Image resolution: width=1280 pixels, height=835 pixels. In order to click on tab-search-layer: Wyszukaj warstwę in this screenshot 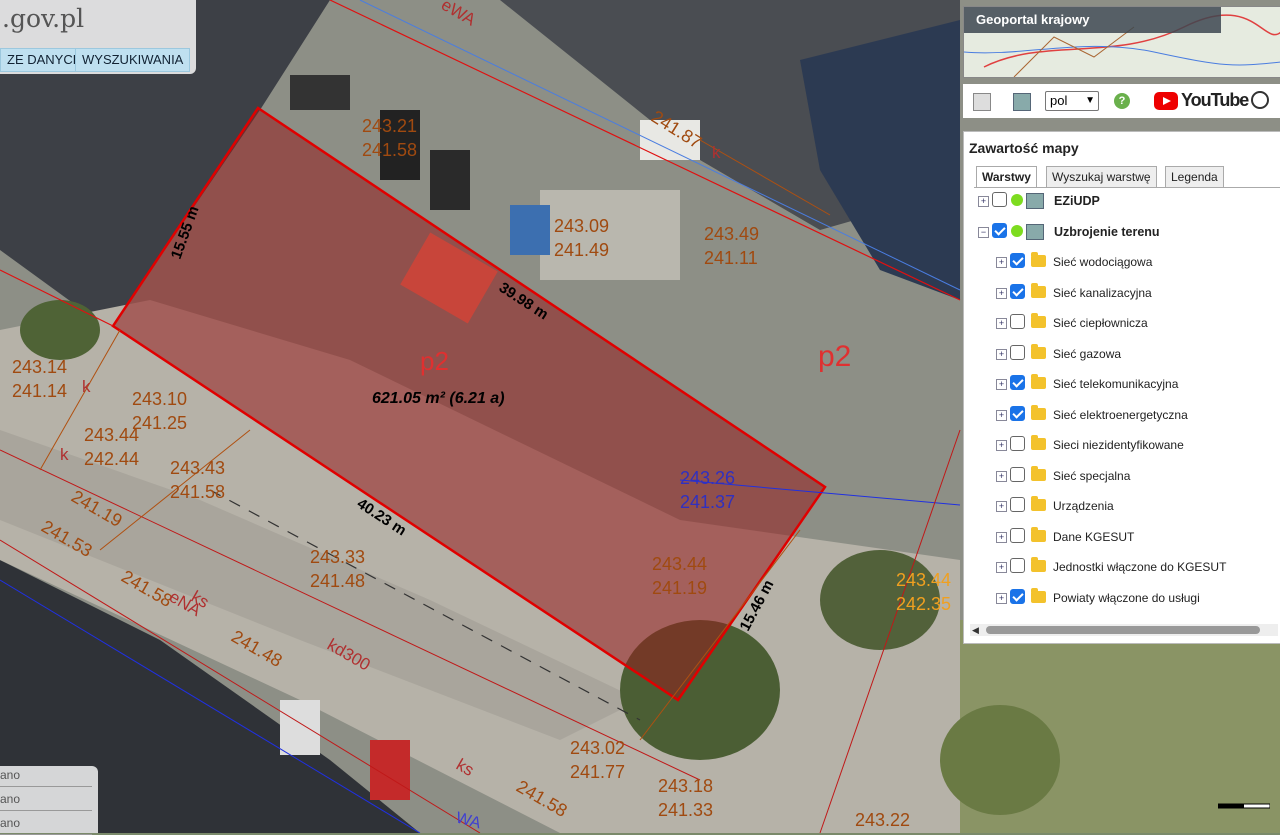, I will do `click(1101, 177)`.